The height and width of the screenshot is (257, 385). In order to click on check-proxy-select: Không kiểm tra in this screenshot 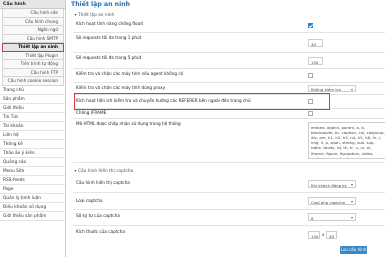, I will do `click(332, 88)`.